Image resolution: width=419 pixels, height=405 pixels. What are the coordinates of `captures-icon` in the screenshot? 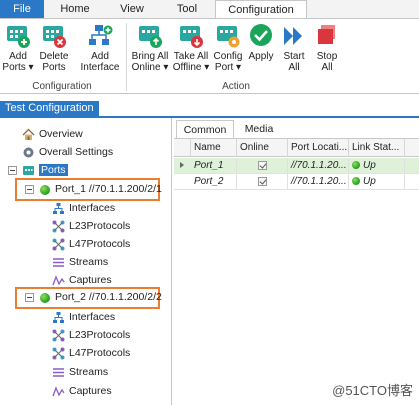 It's located at (58, 391).